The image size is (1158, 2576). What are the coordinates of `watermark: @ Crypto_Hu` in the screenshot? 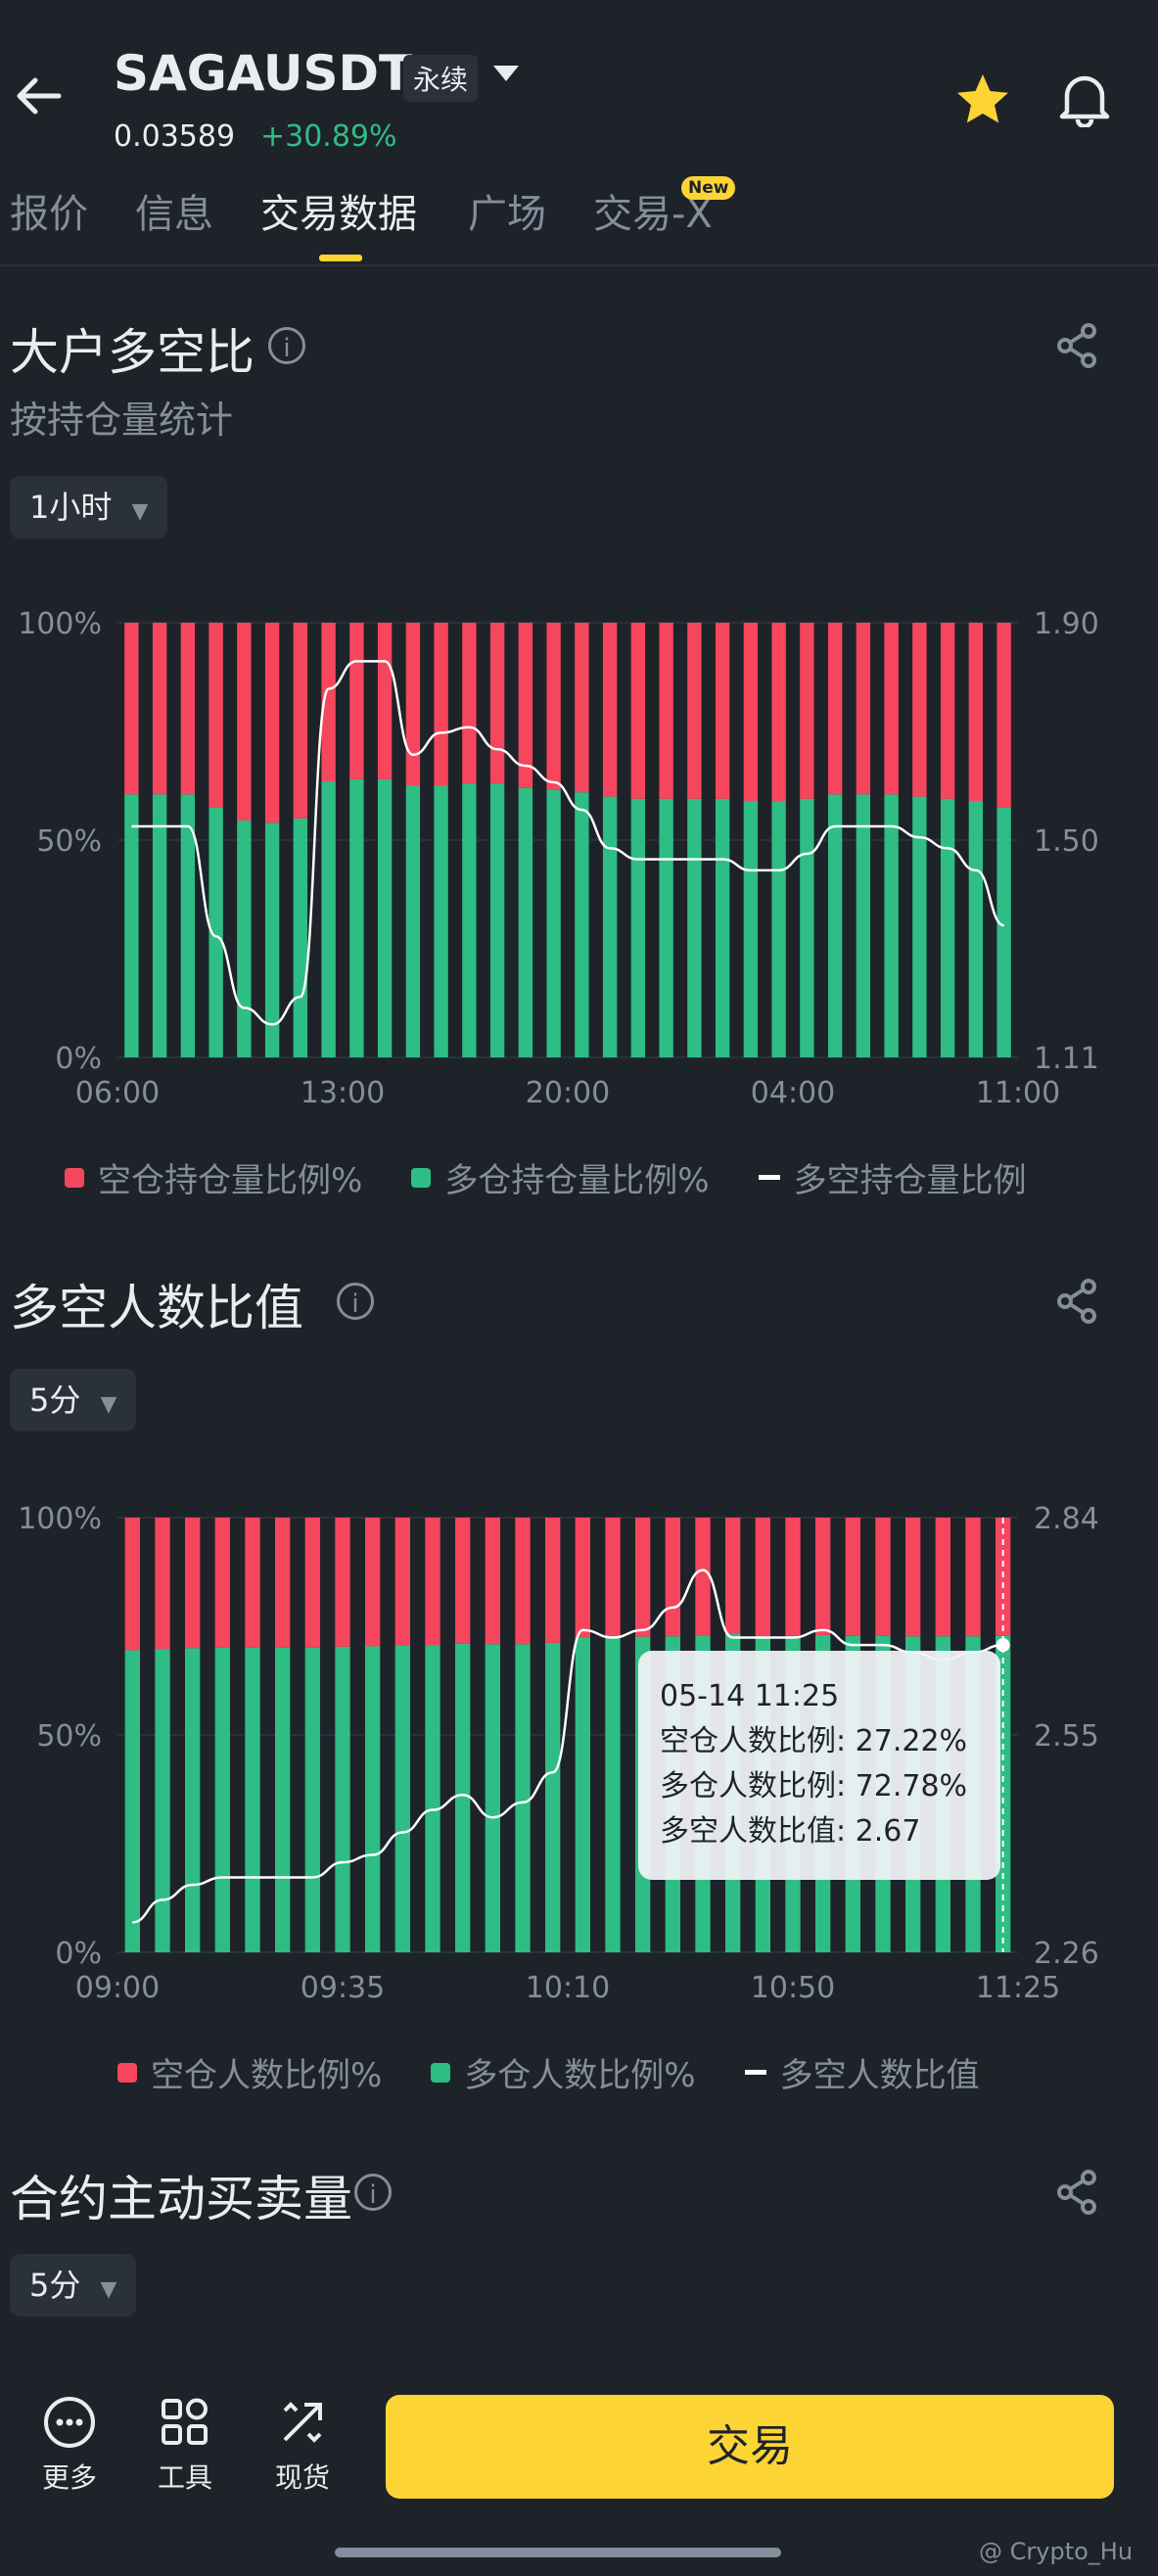 It's located at (1056, 2551).